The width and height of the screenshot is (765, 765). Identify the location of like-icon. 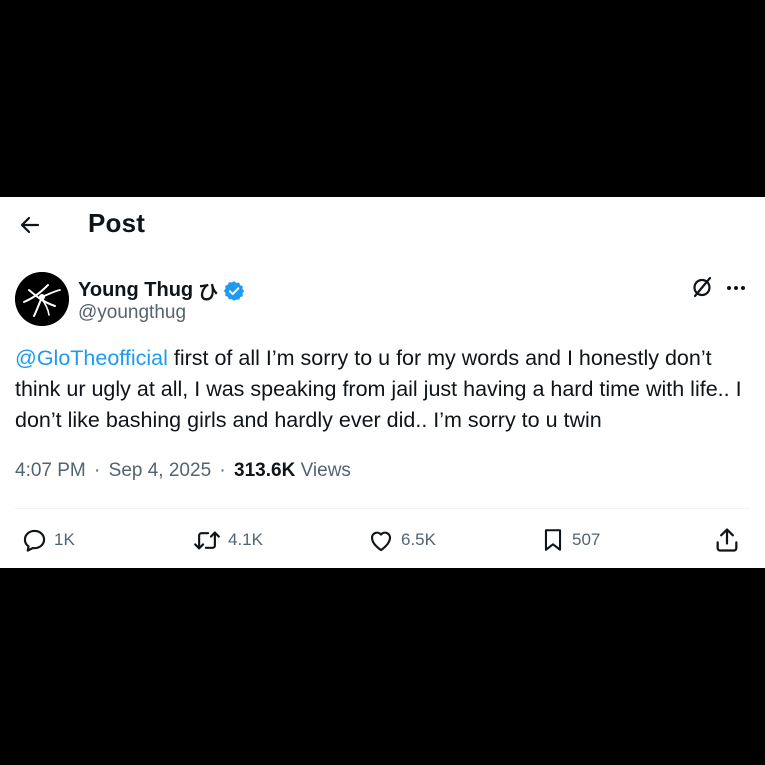
(381, 541).